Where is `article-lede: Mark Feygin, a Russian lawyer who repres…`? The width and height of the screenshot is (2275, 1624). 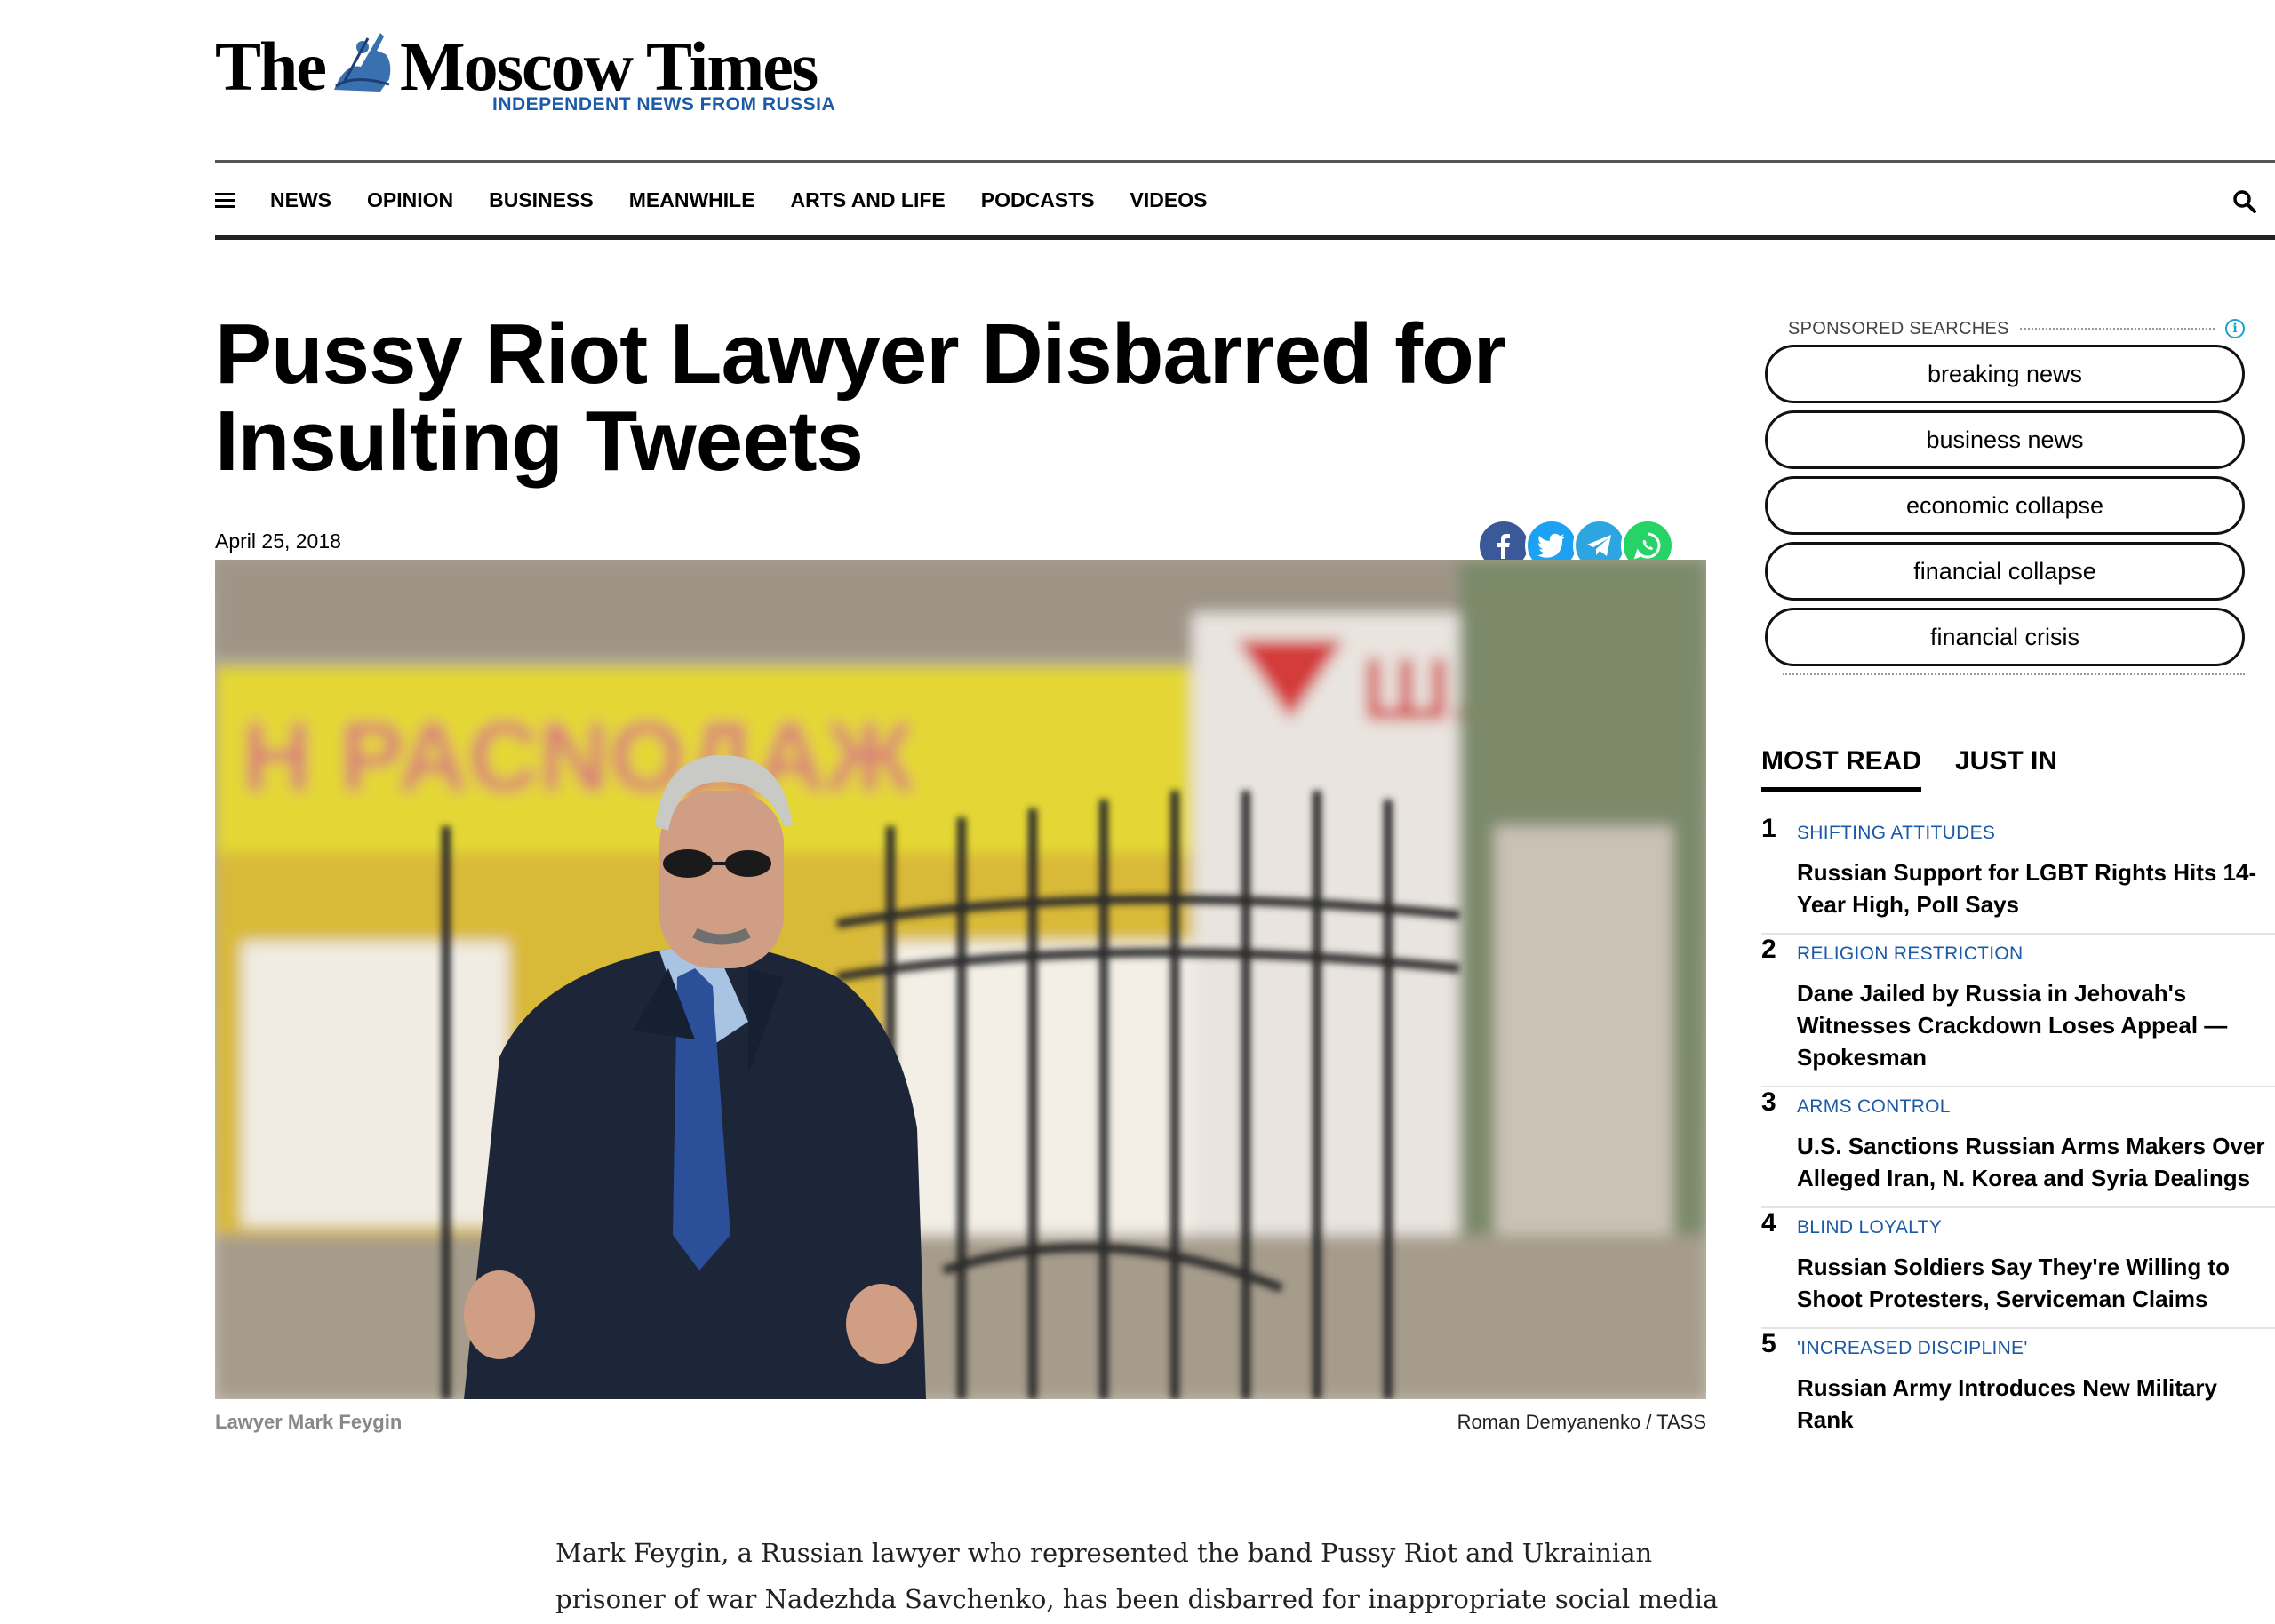 article-lede: Mark Feygin, a Russian lawyer who repres… is located at coordinates (1137, 1576).